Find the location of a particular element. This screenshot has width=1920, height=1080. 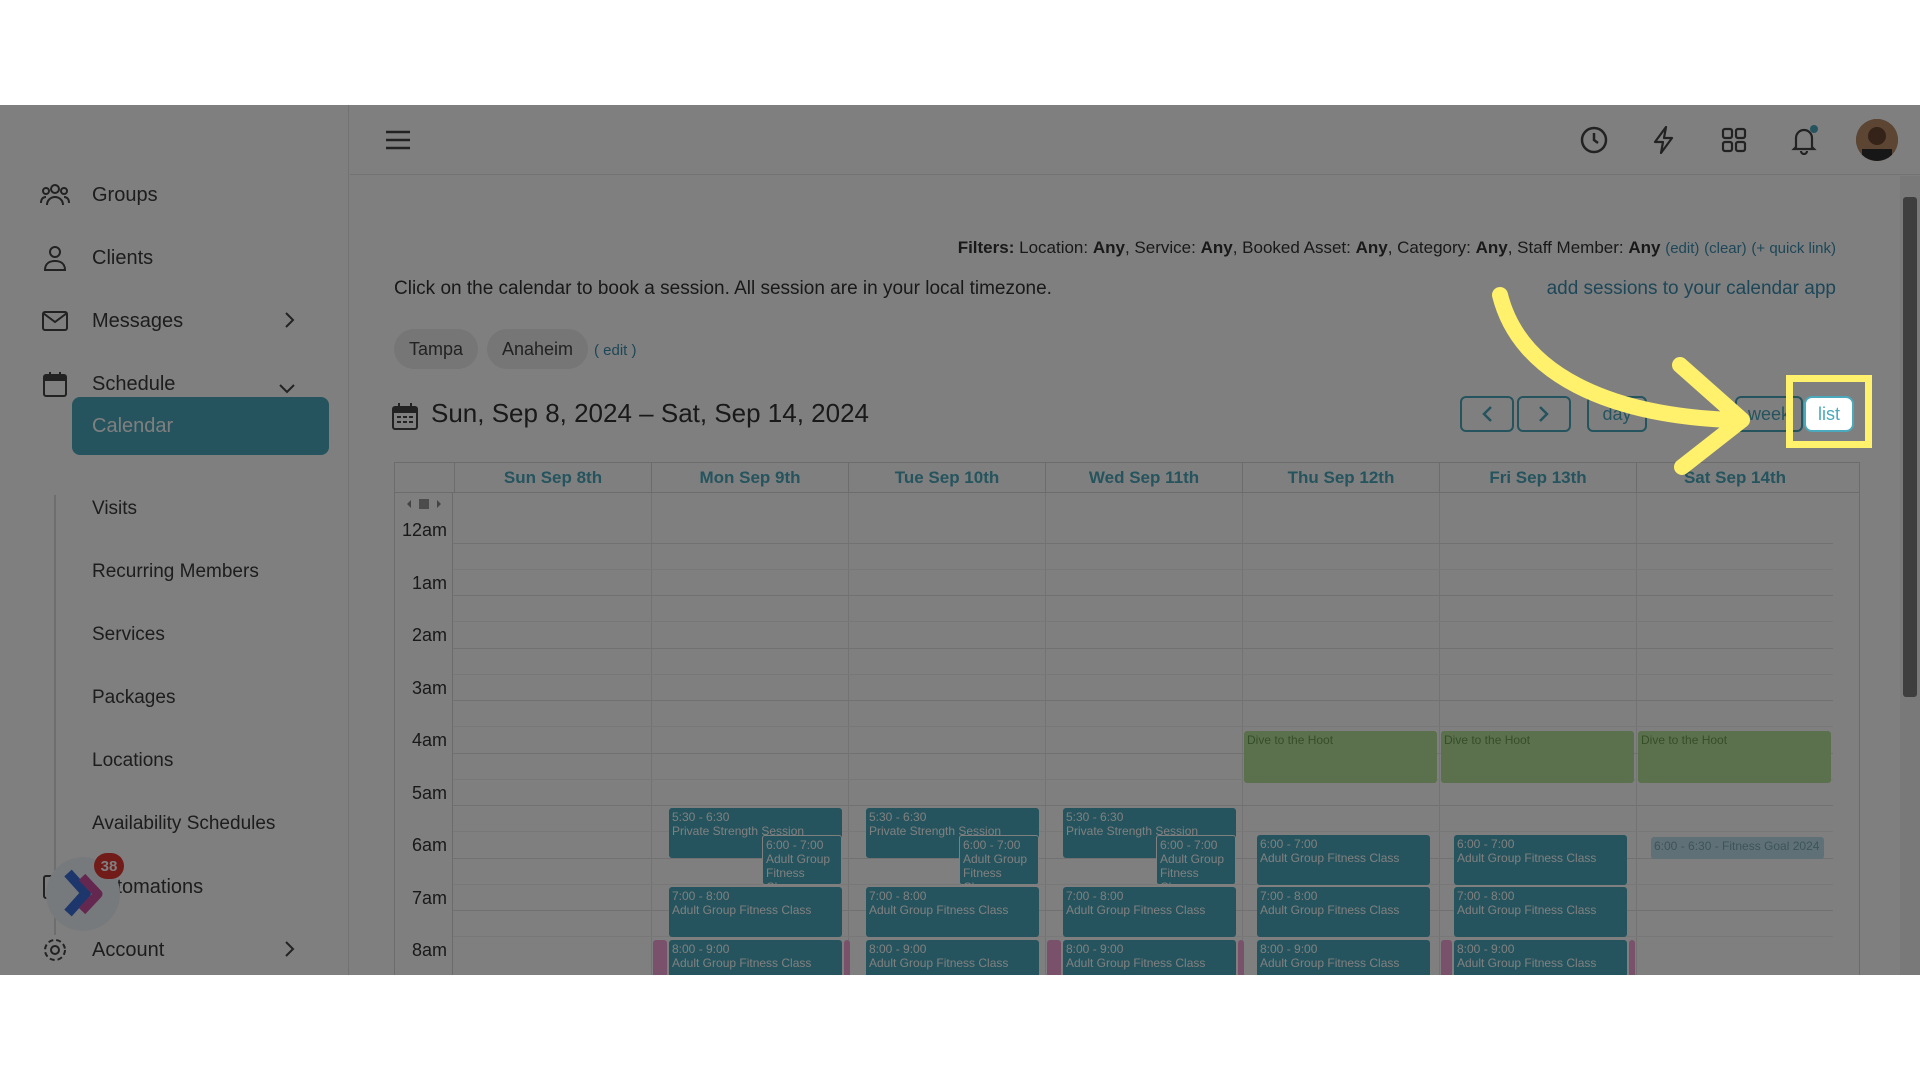

sidebar-item-label: Schedule is located at coordinates (134, 383).